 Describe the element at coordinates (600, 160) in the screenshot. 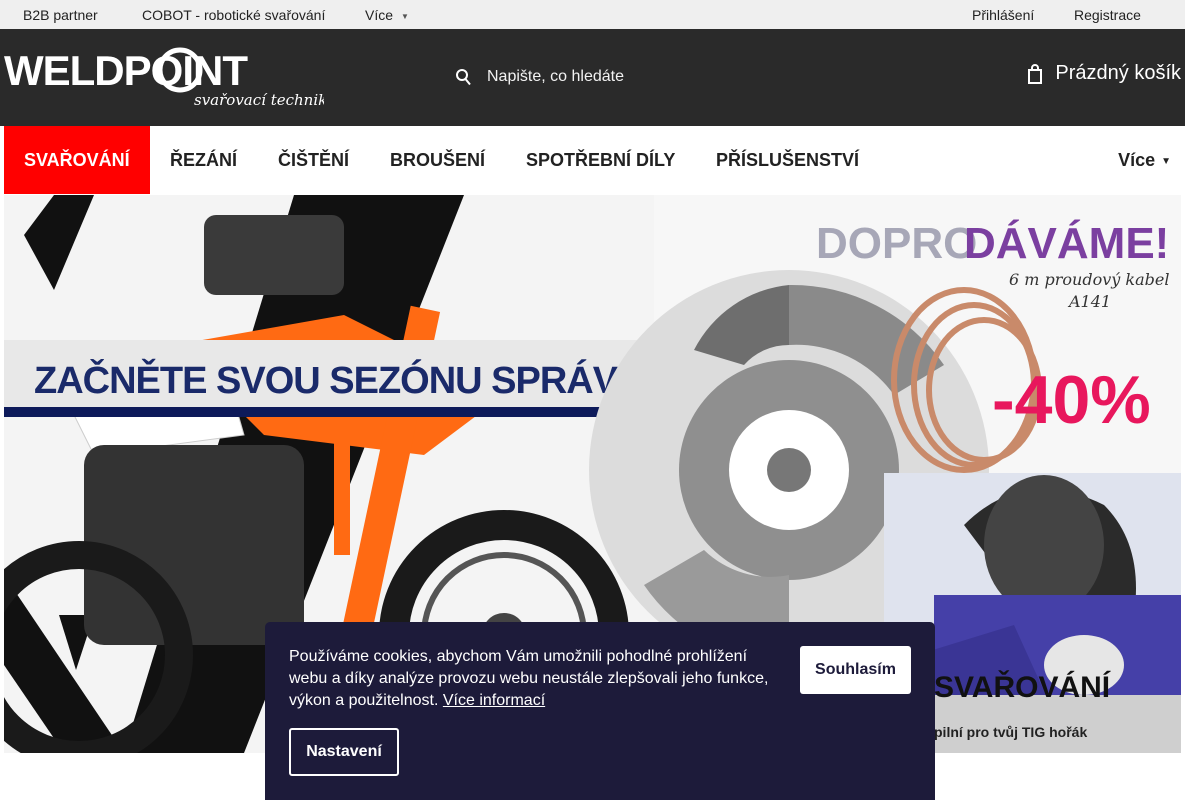

I see `nav-item-spotrebni-dily: SPOTŘEBNÍ DÍLY` at that location.